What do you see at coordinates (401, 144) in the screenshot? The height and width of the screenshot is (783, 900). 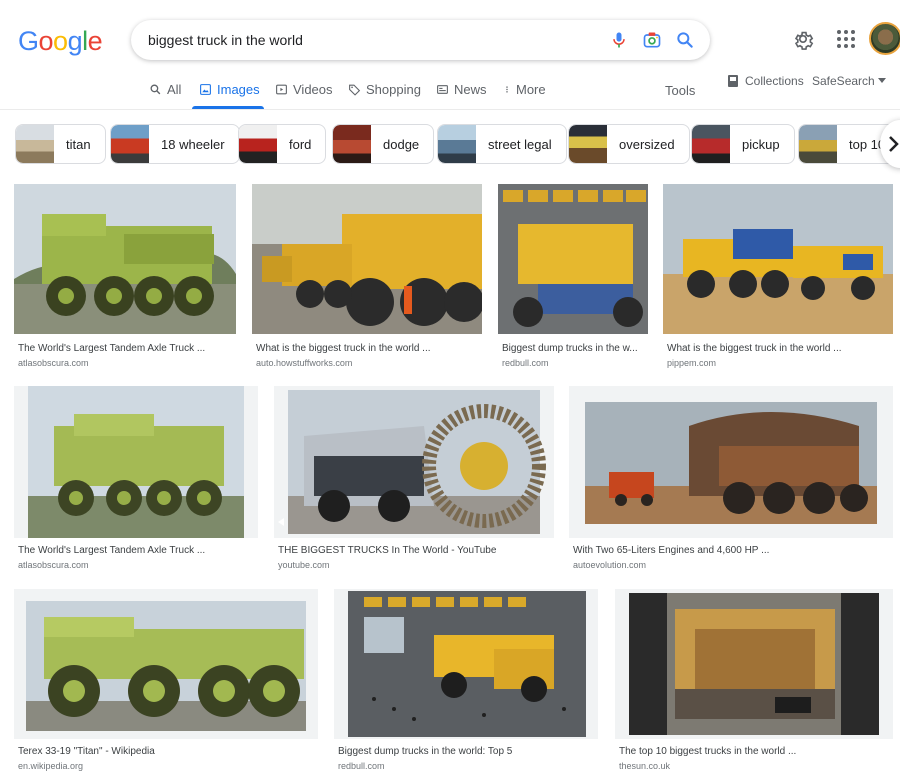 I see `chip-label: dodge` at bounding box center [401, 144].